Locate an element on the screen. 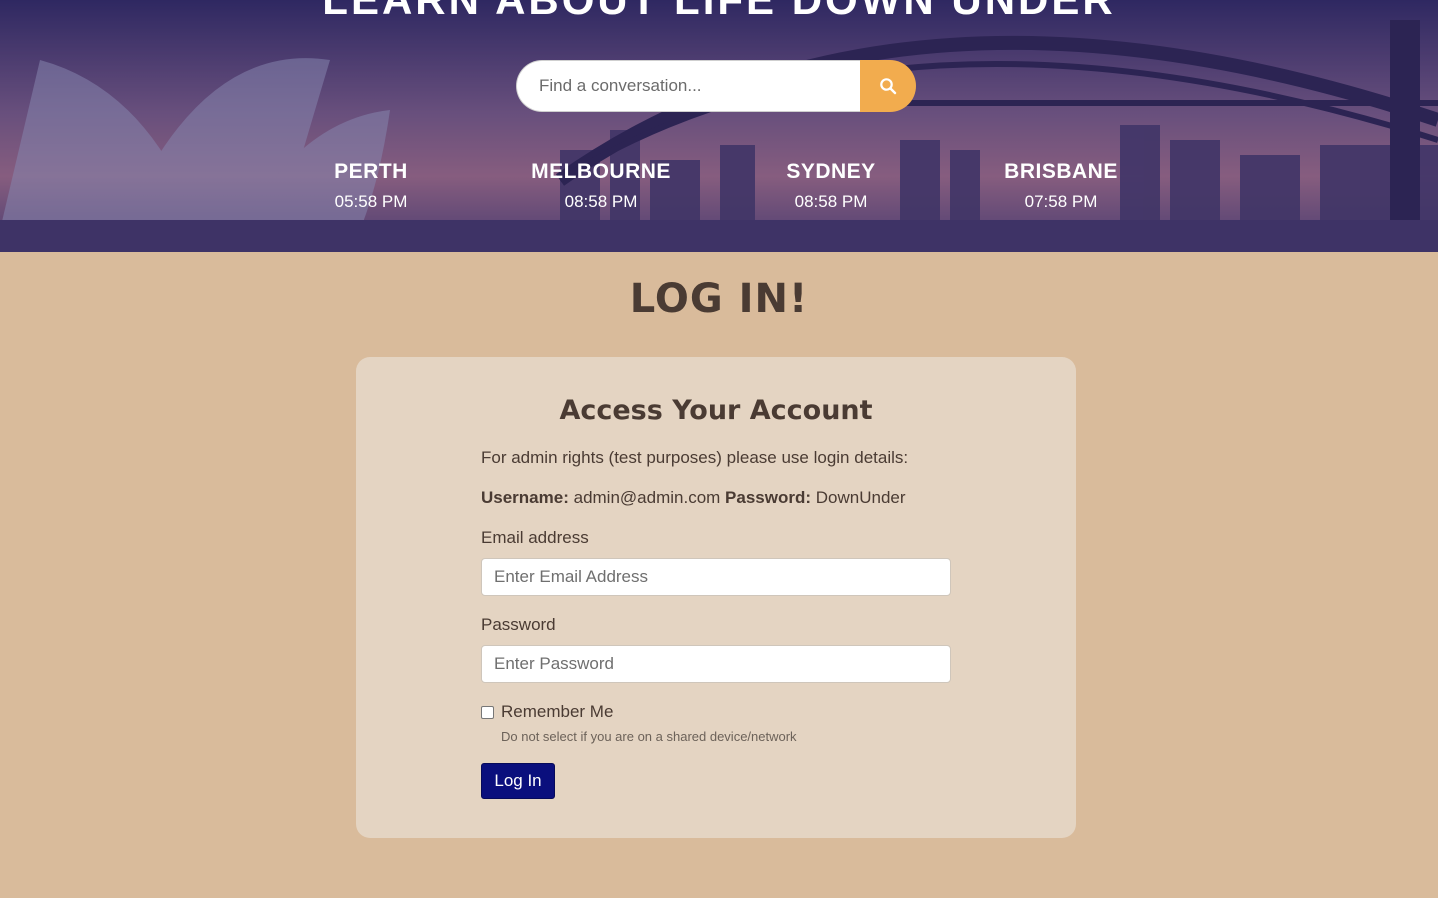 The image size is (1438, 898). email-label: Email address is located at coordinates (535, 537).